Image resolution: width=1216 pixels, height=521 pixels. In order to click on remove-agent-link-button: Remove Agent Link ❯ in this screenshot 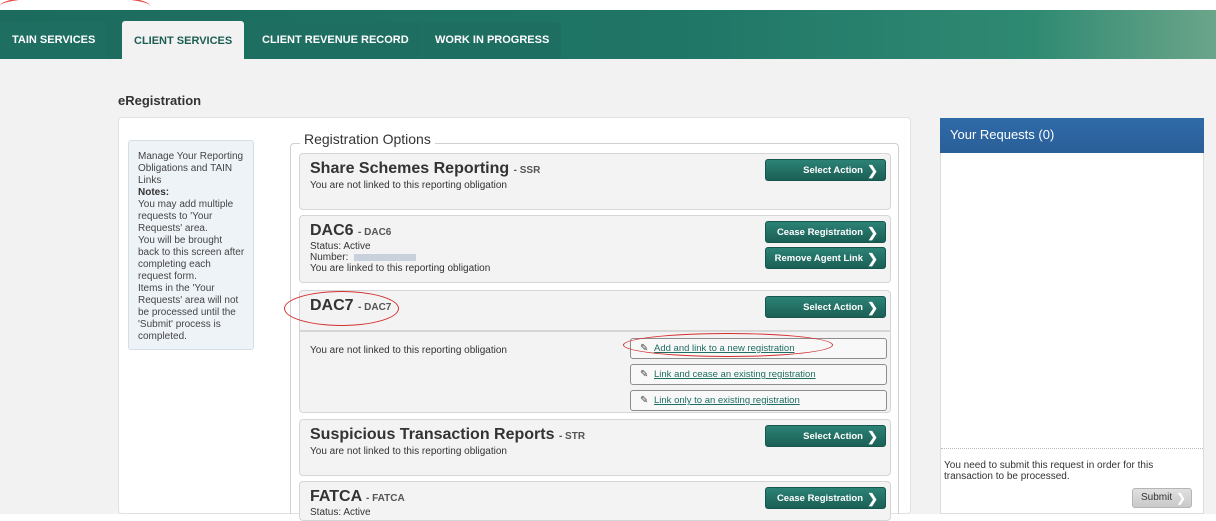, I will do `click(825, 258)`.